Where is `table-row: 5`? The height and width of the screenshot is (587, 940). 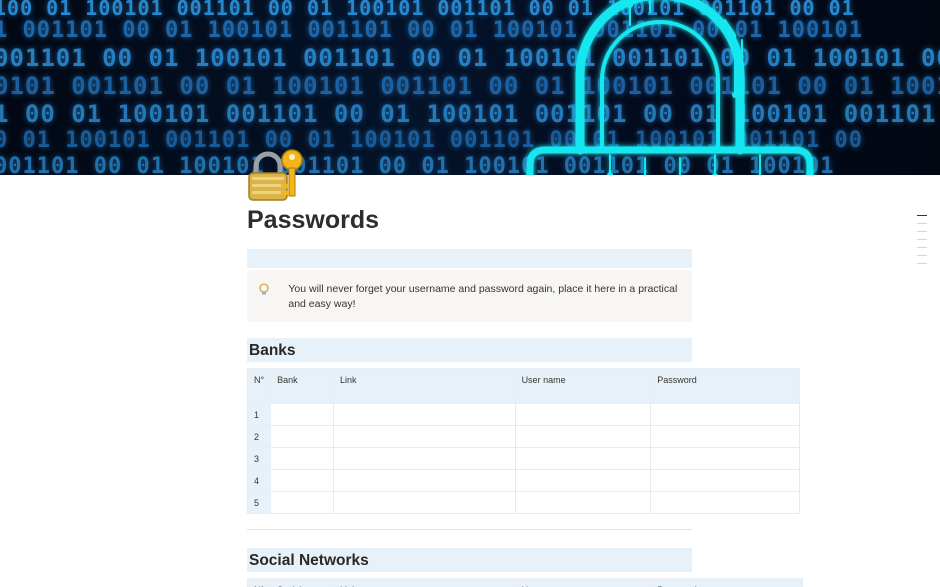
table-row: 5 is located at coordinates (523, 502).